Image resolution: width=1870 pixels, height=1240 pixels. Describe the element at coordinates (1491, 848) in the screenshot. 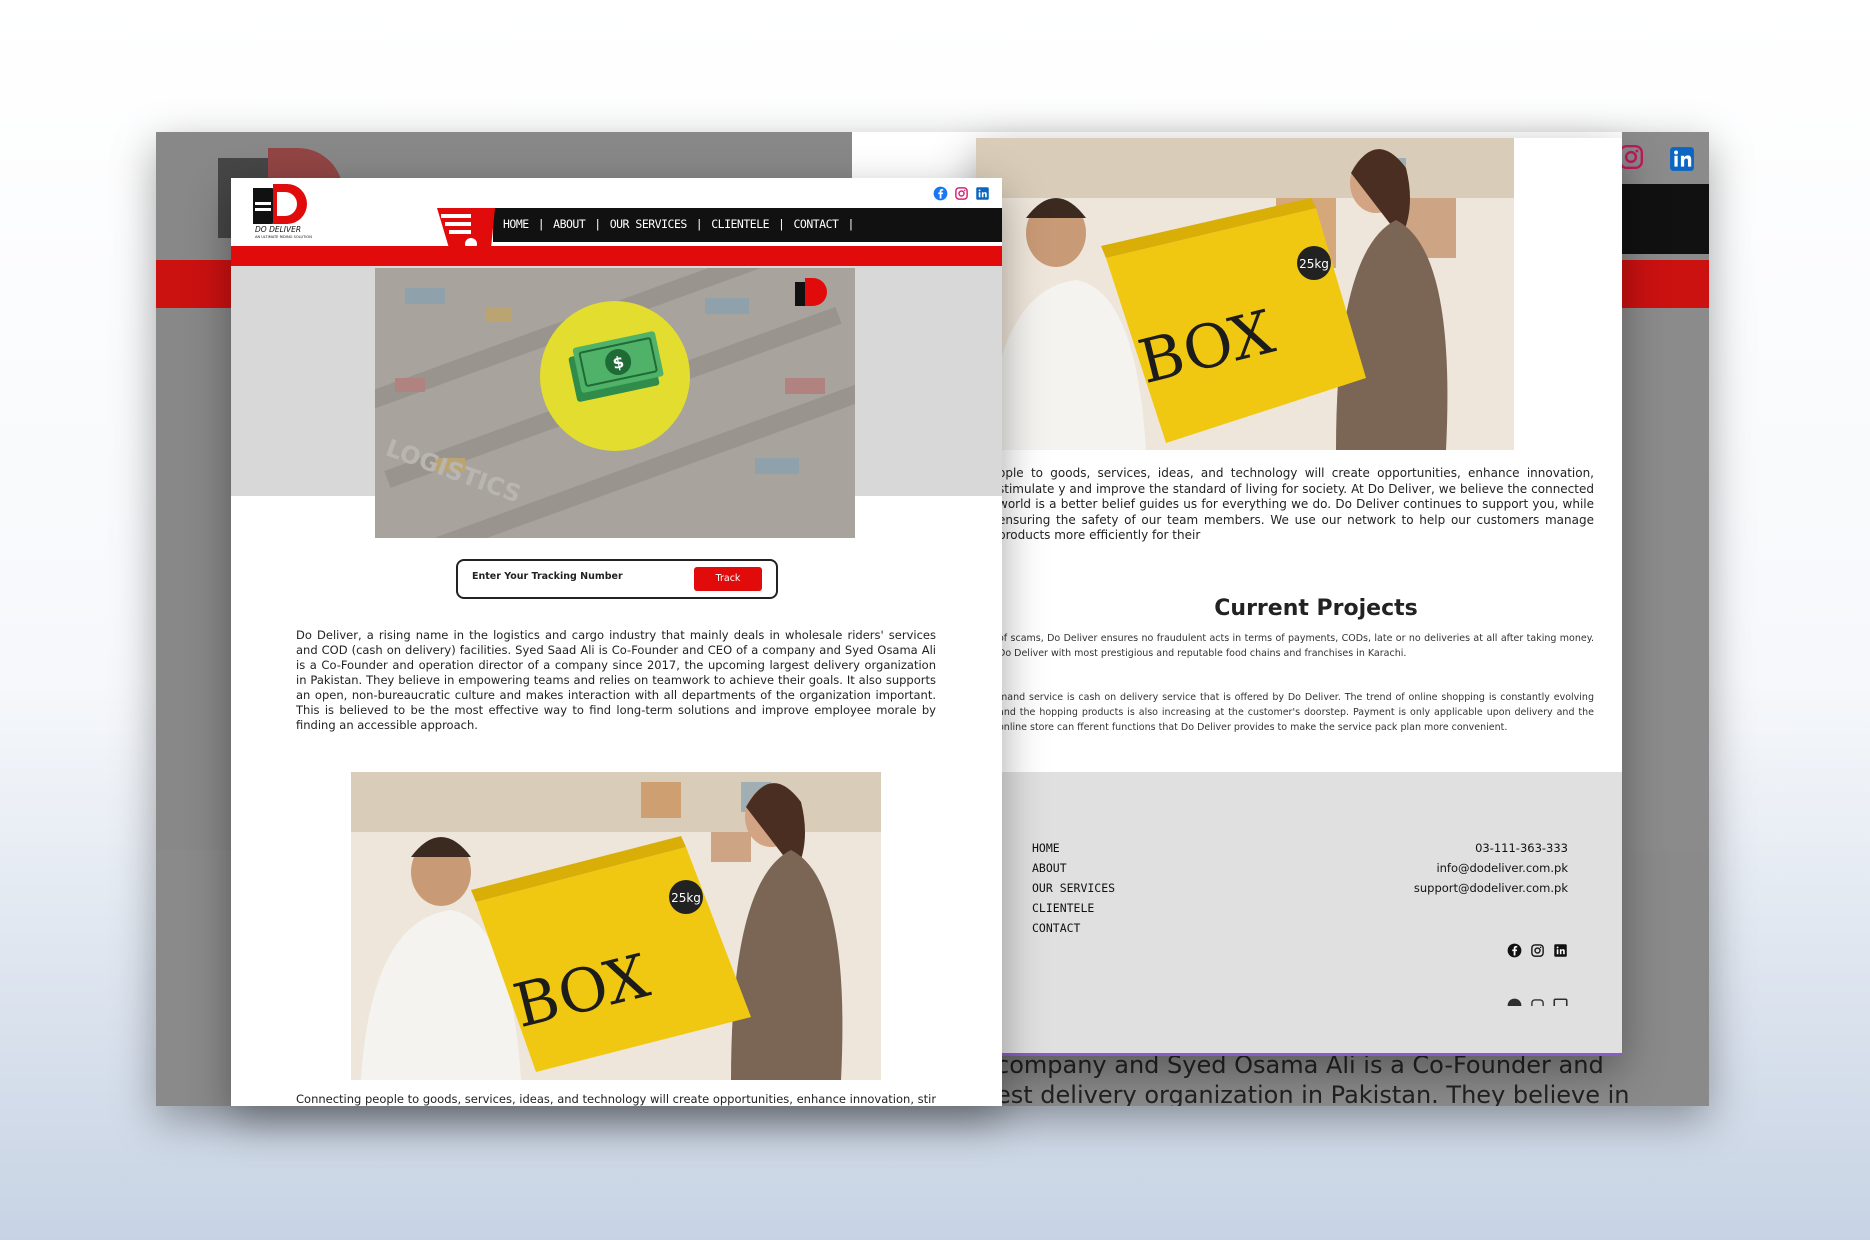

I see `footer-phone: 03-111-363-333` at that location.